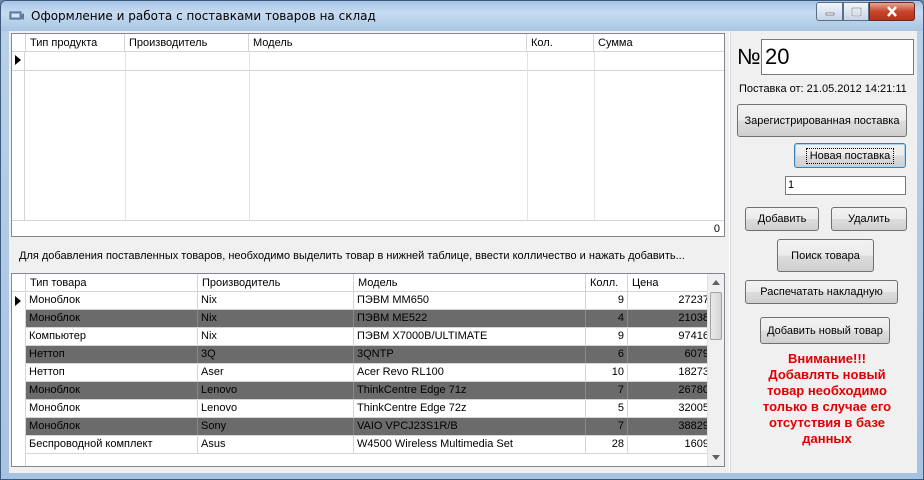 The image size is (924, 480). What do you see at coordinates (659, 43) in the screenshot?
I see `column-header-sum: Сумма` at bounding box center [659, 43].